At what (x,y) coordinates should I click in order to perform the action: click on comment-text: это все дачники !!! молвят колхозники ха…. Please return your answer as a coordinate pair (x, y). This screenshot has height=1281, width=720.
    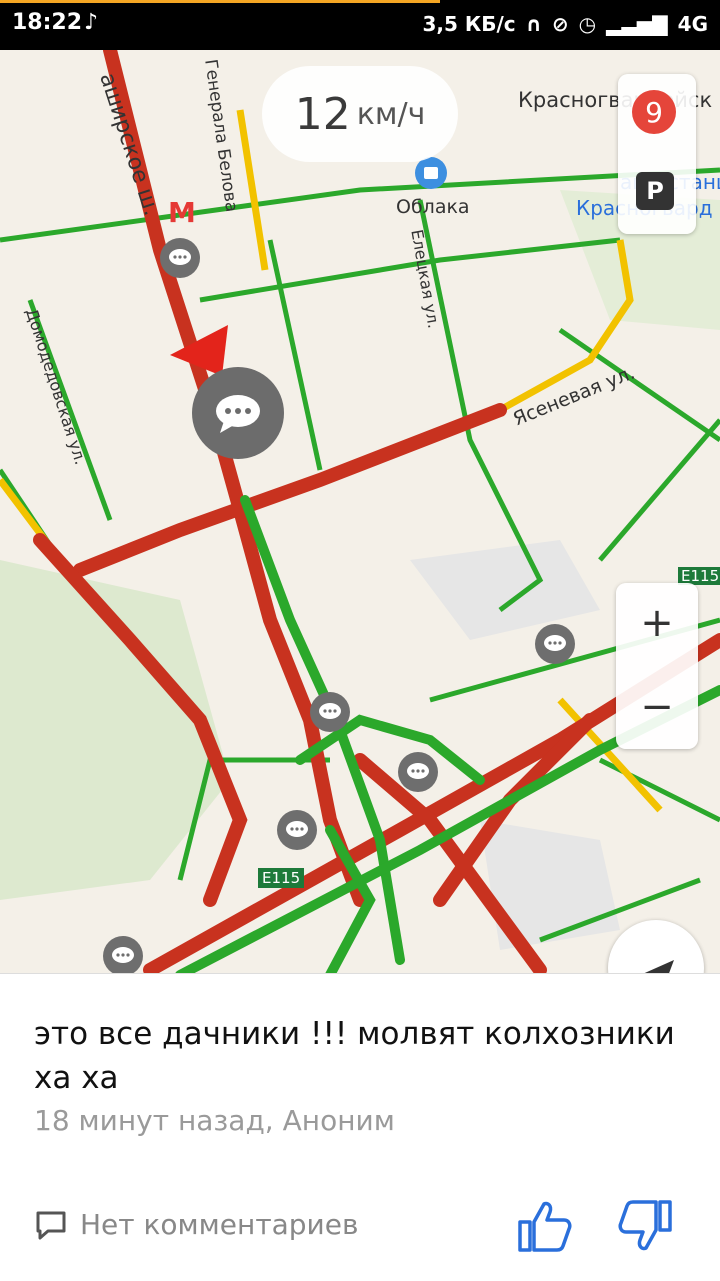
    Looking at the image, I should click on (354, 1056).